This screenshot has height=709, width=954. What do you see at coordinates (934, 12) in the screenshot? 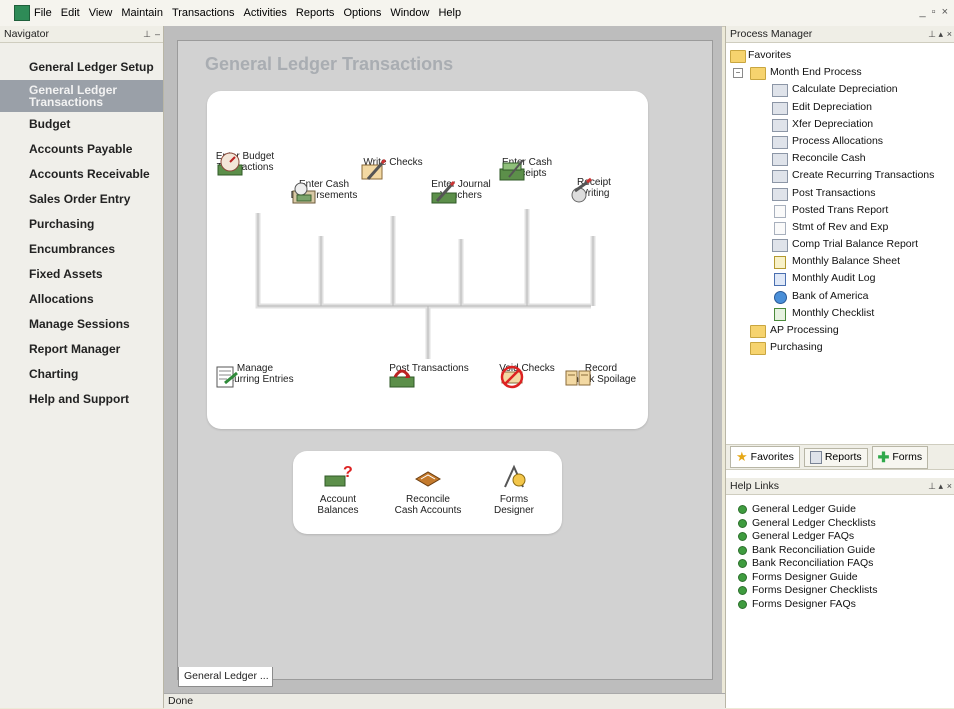
I see `restore-button: ▫` at bounding box center [934, 12].